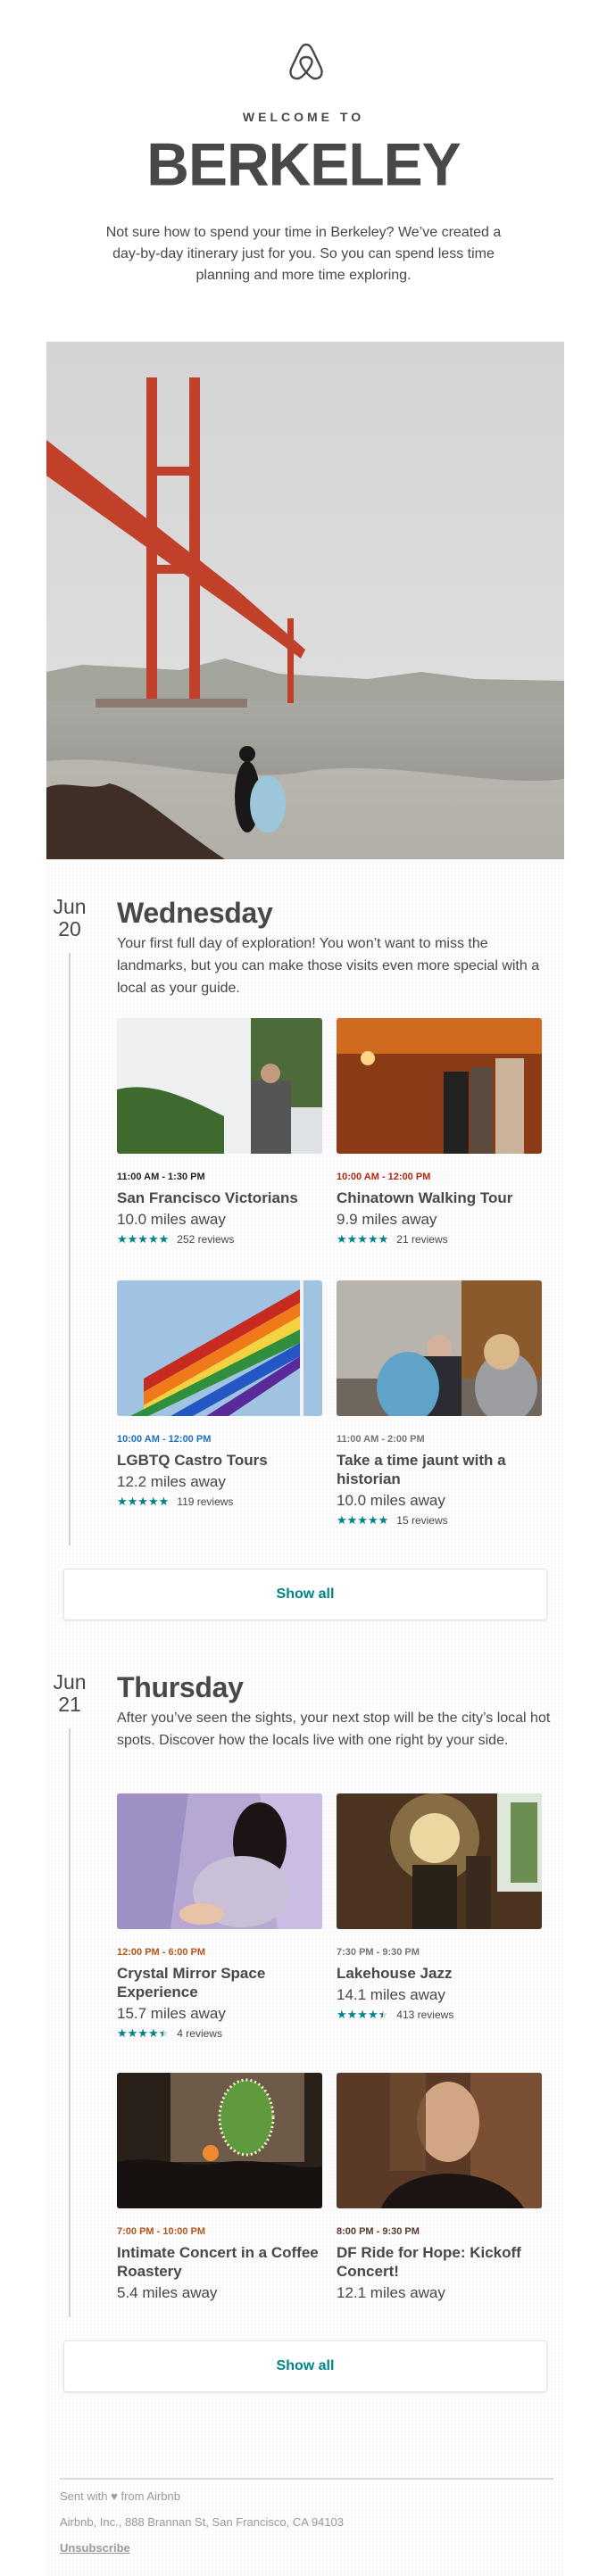 Image resolution: width=607 pixels, height=2576 pixels. I want to click on experience-distance: 15.7 miles away, so click(171, 2014).